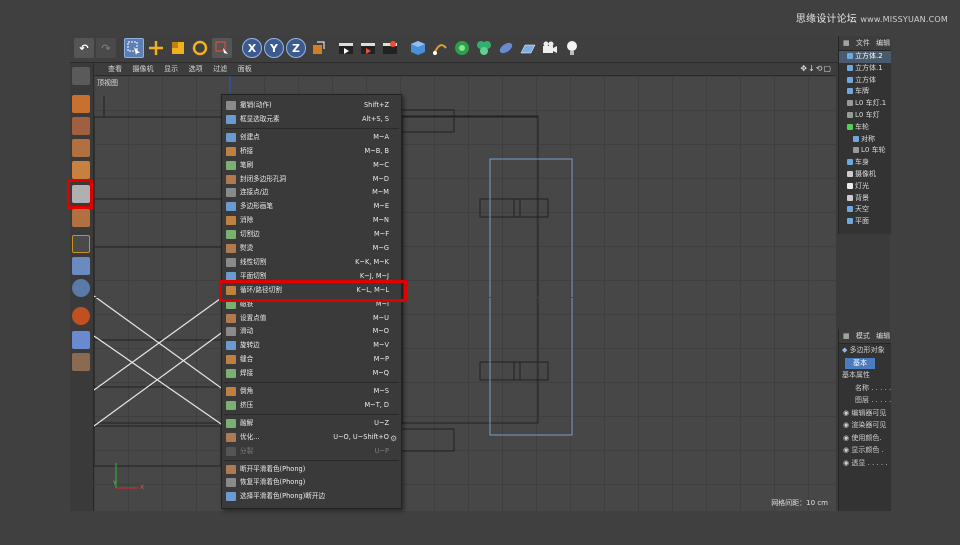  I want to click on context-menu-item: 设置点值 M~U, so click(311, 318).